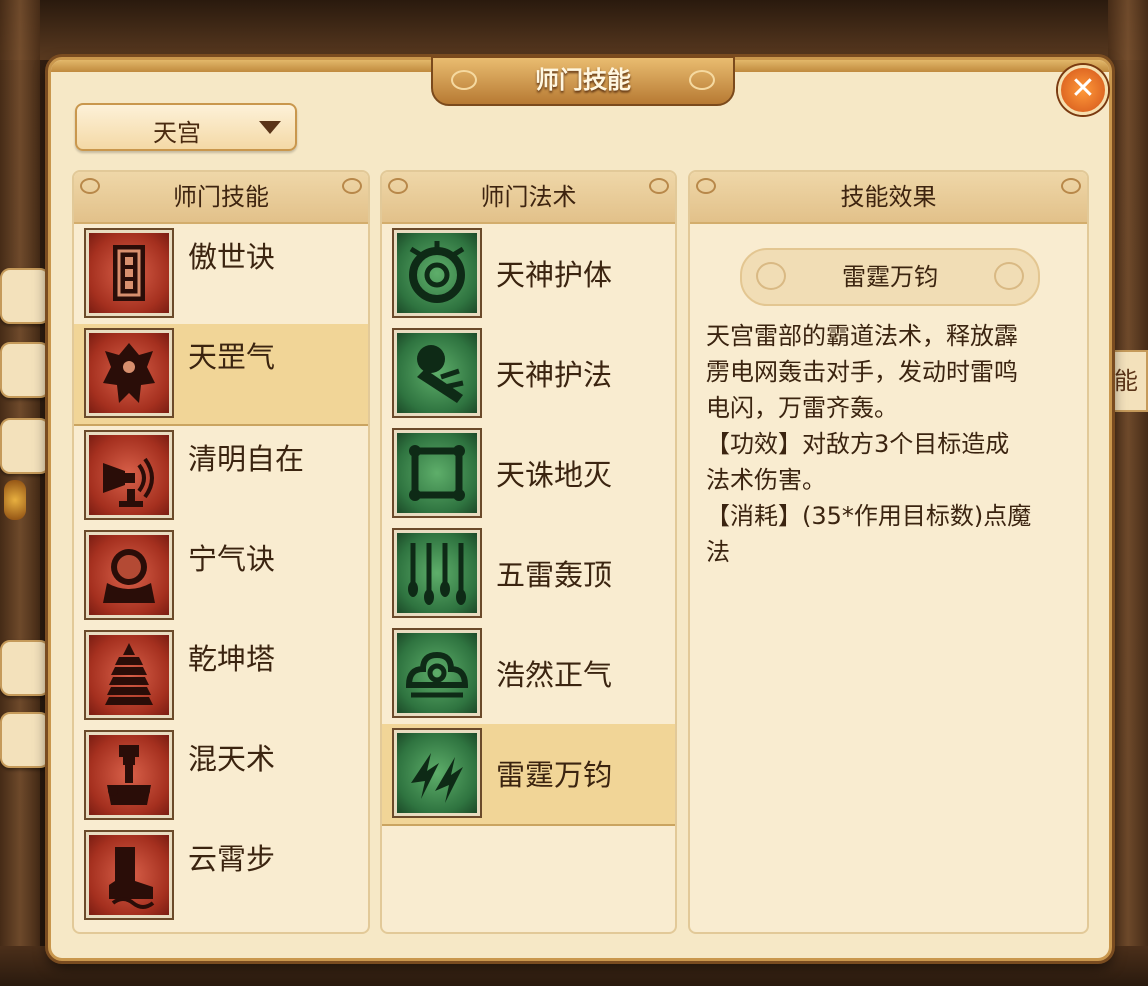  I want to click on skill-row-yunxiaobu: 云霄步, so click(221, 876).